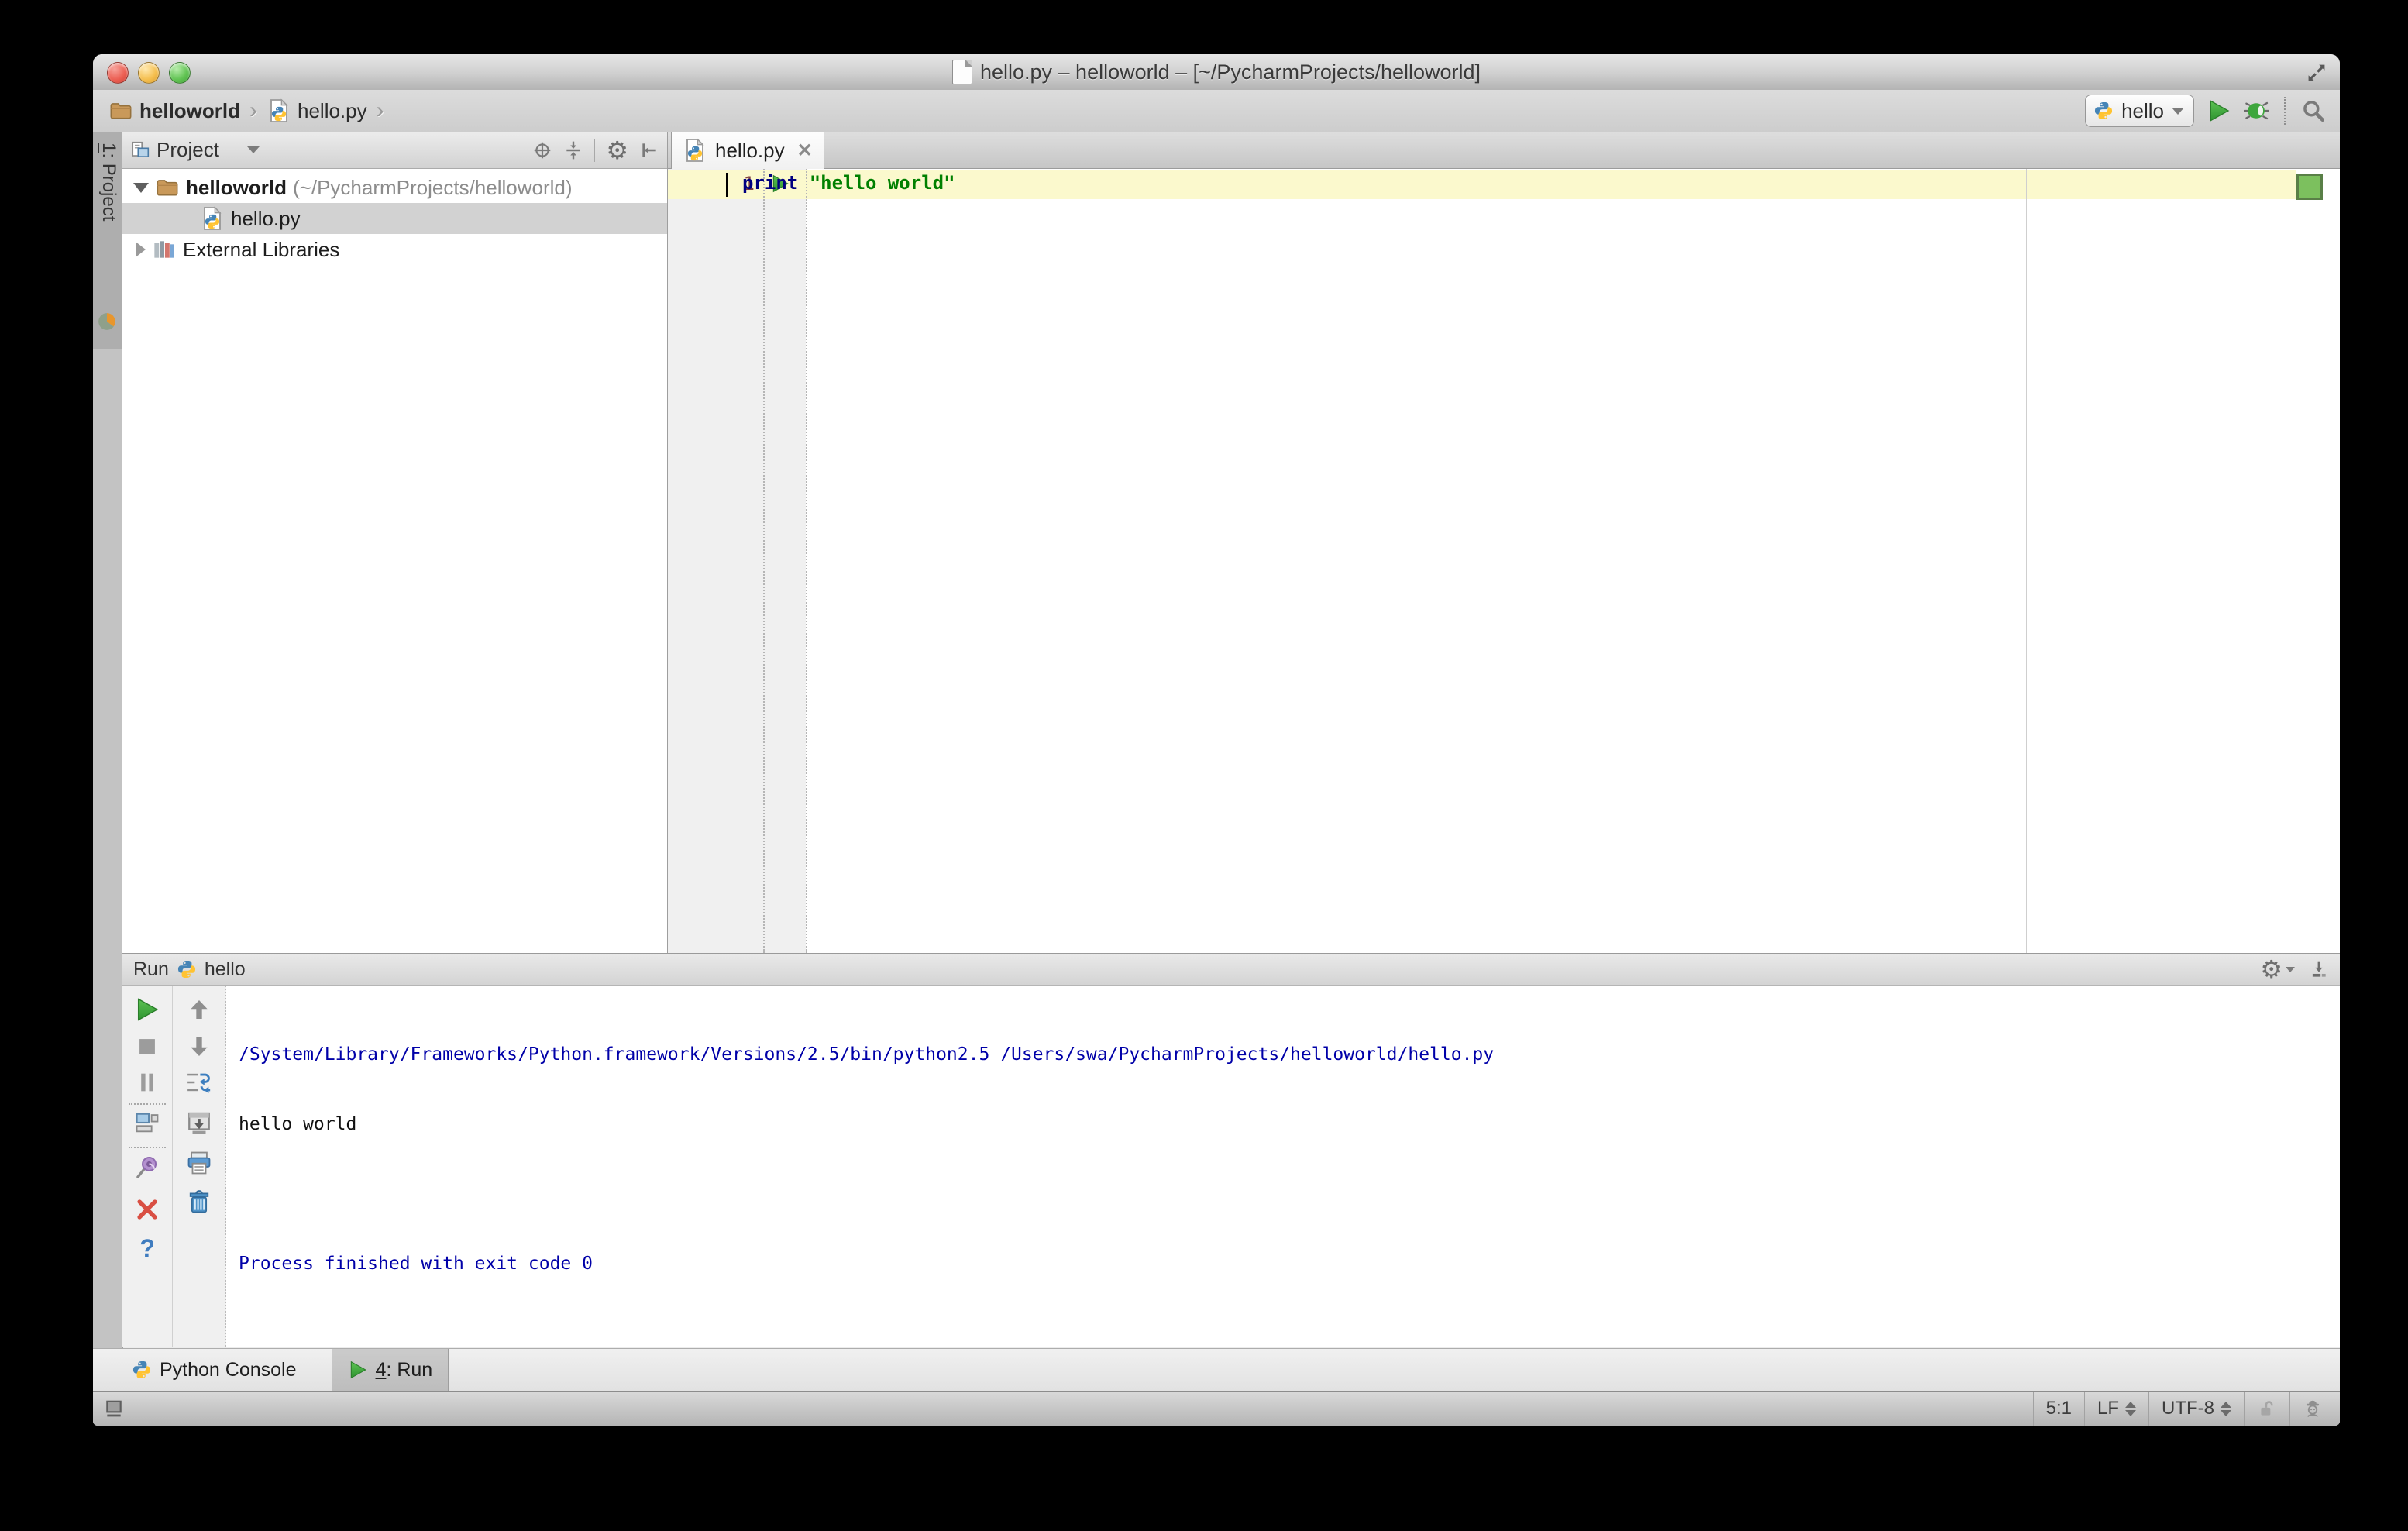 The width and height of the screenshot is (2408, 1531). Describe the element at coordinates (147, 1009) in the screenshot. I see `rerun-button` at that location.